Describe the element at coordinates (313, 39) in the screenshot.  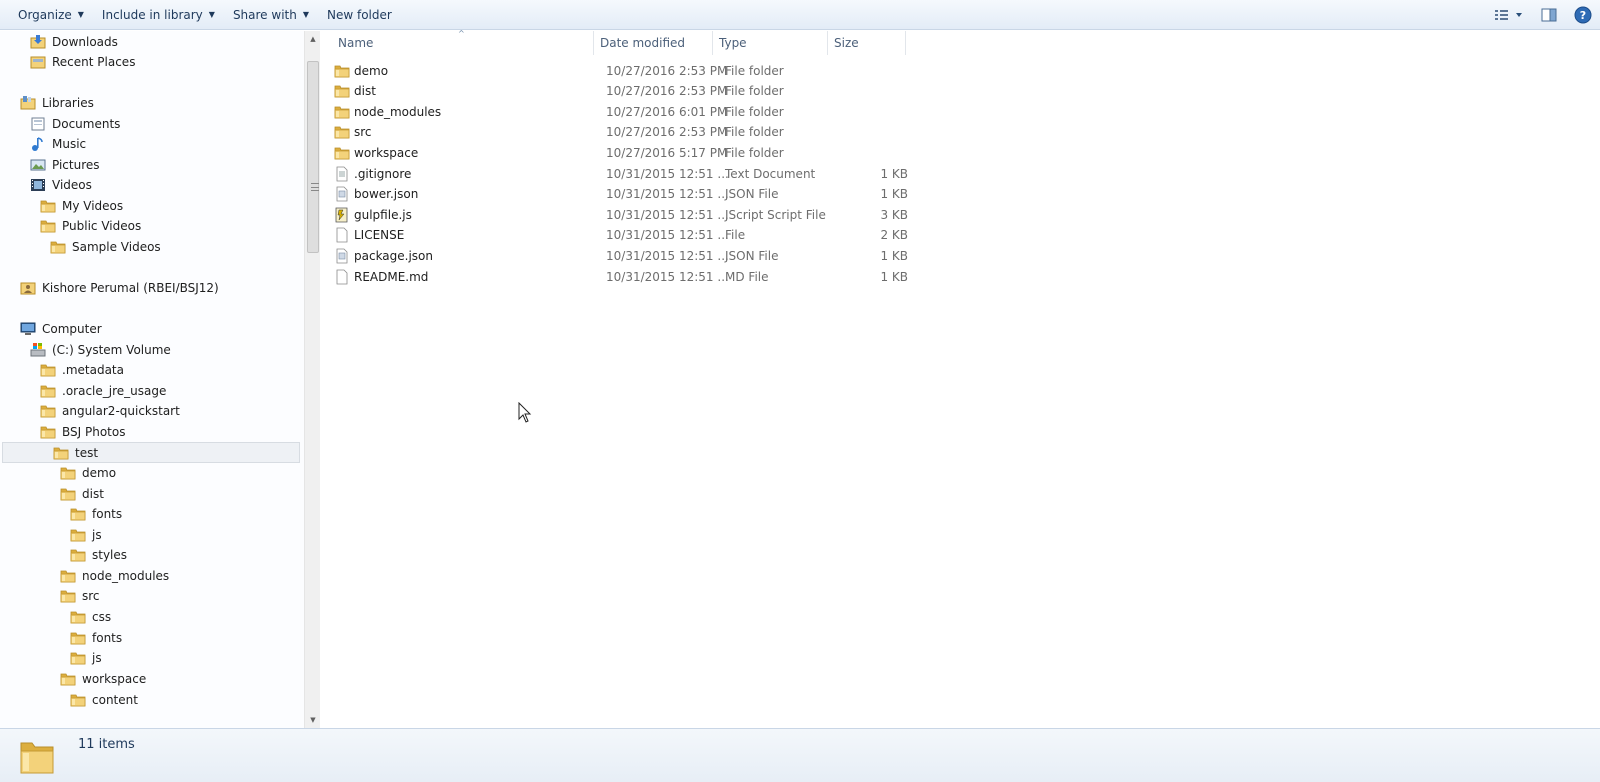
I see `scroll-up-icon: ▲` at that location.